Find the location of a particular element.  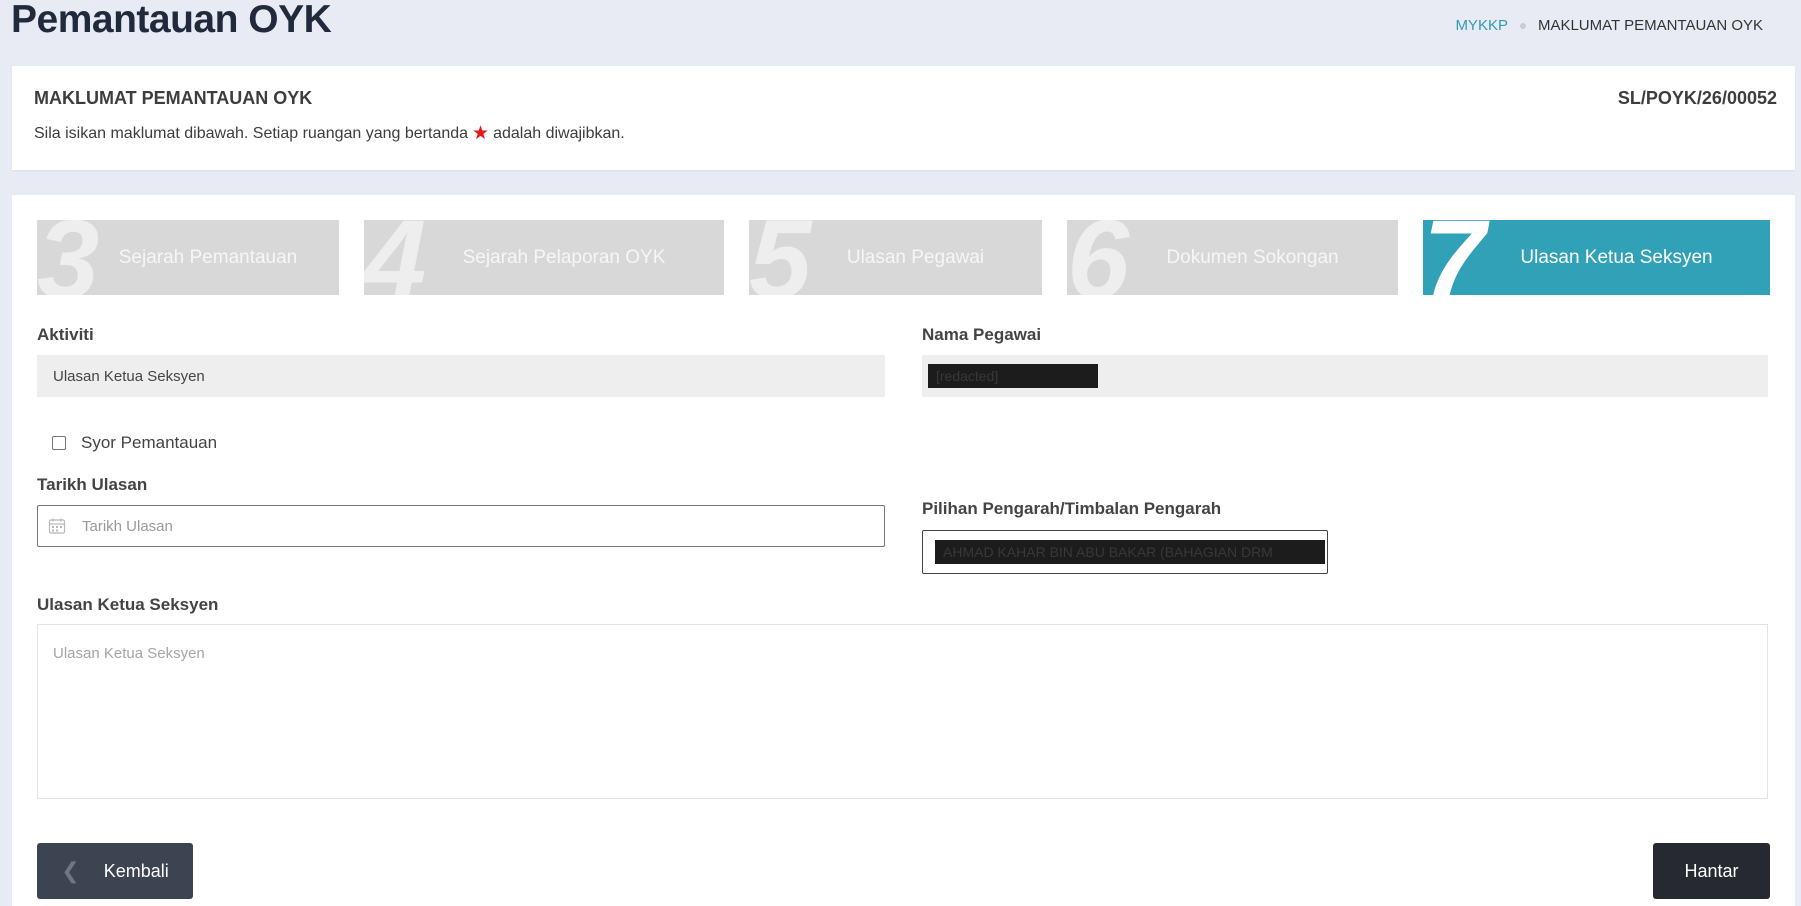

syor-pemantauan-row: Syor Pemantauan is located at coordinates (134, 443).